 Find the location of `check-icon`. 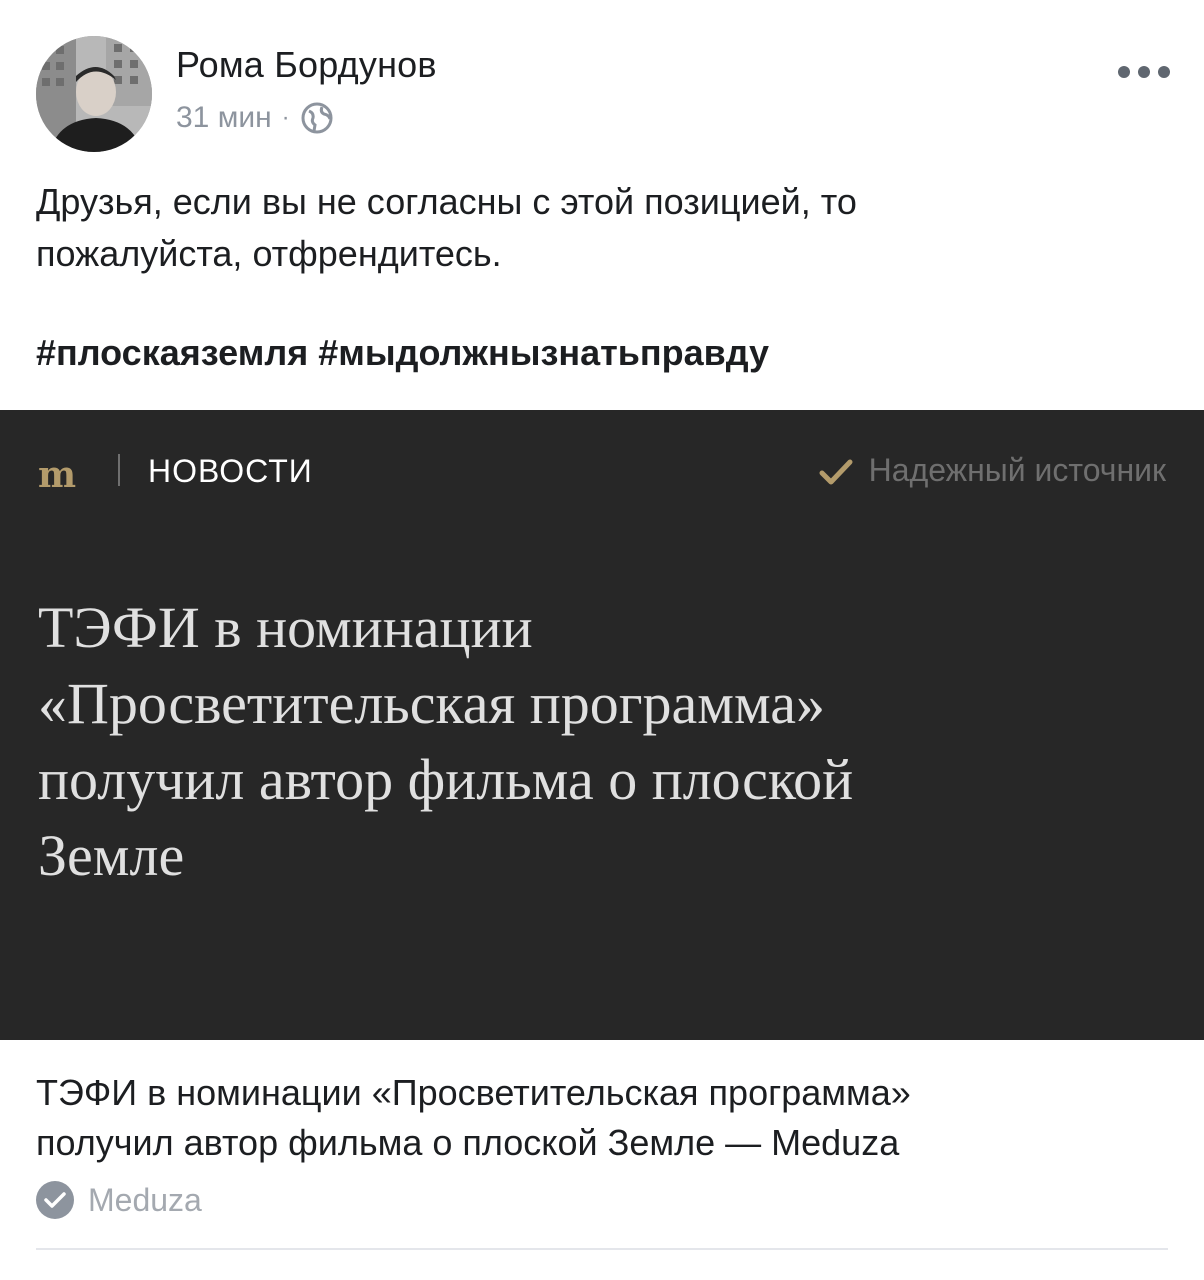

check-icon is located at coordinates (836, 471).